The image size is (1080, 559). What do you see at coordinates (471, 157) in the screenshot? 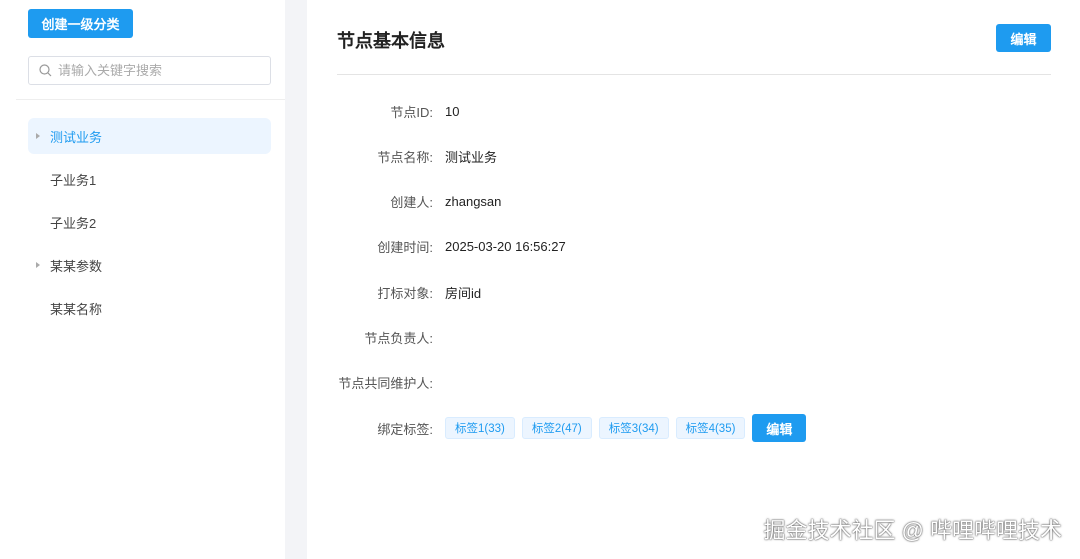
I see `field-value: 测试业务` at bounding box center [471, 157].